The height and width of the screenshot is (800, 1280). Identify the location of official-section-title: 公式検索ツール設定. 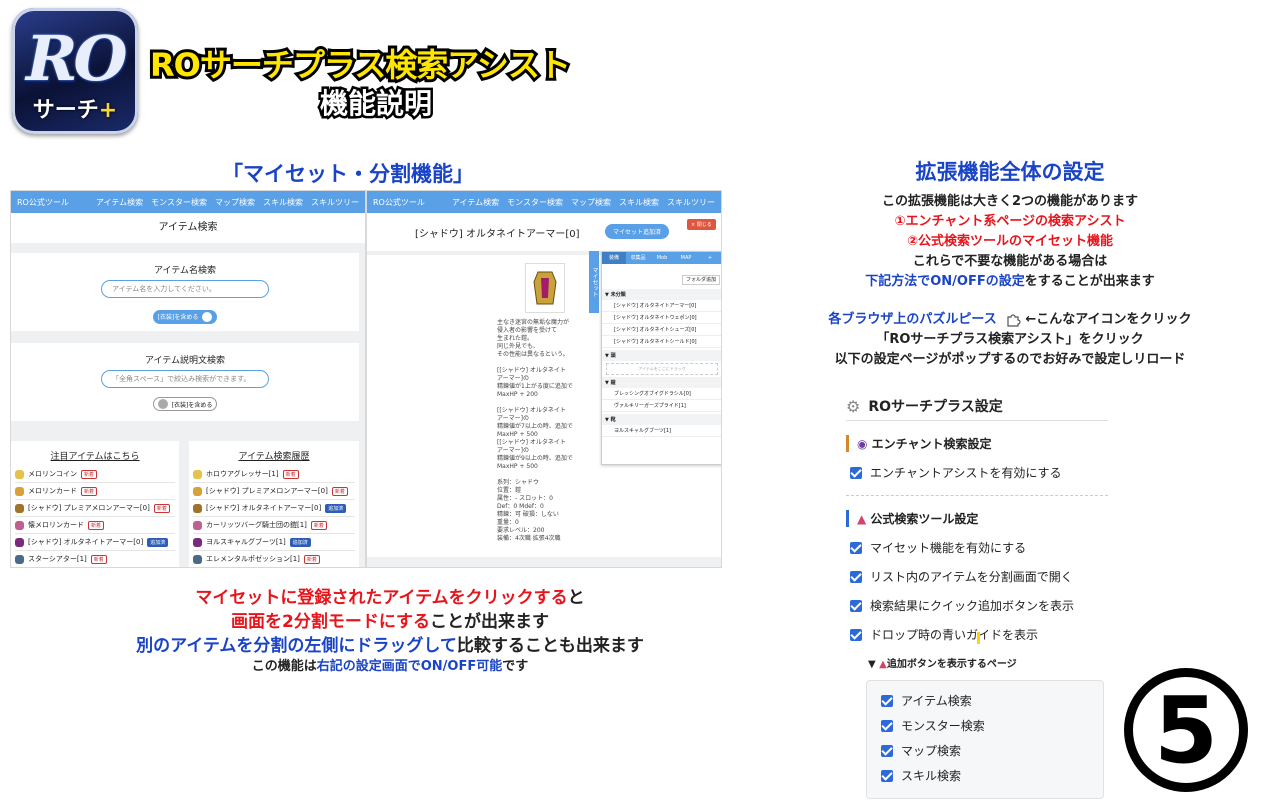
(924, 519).